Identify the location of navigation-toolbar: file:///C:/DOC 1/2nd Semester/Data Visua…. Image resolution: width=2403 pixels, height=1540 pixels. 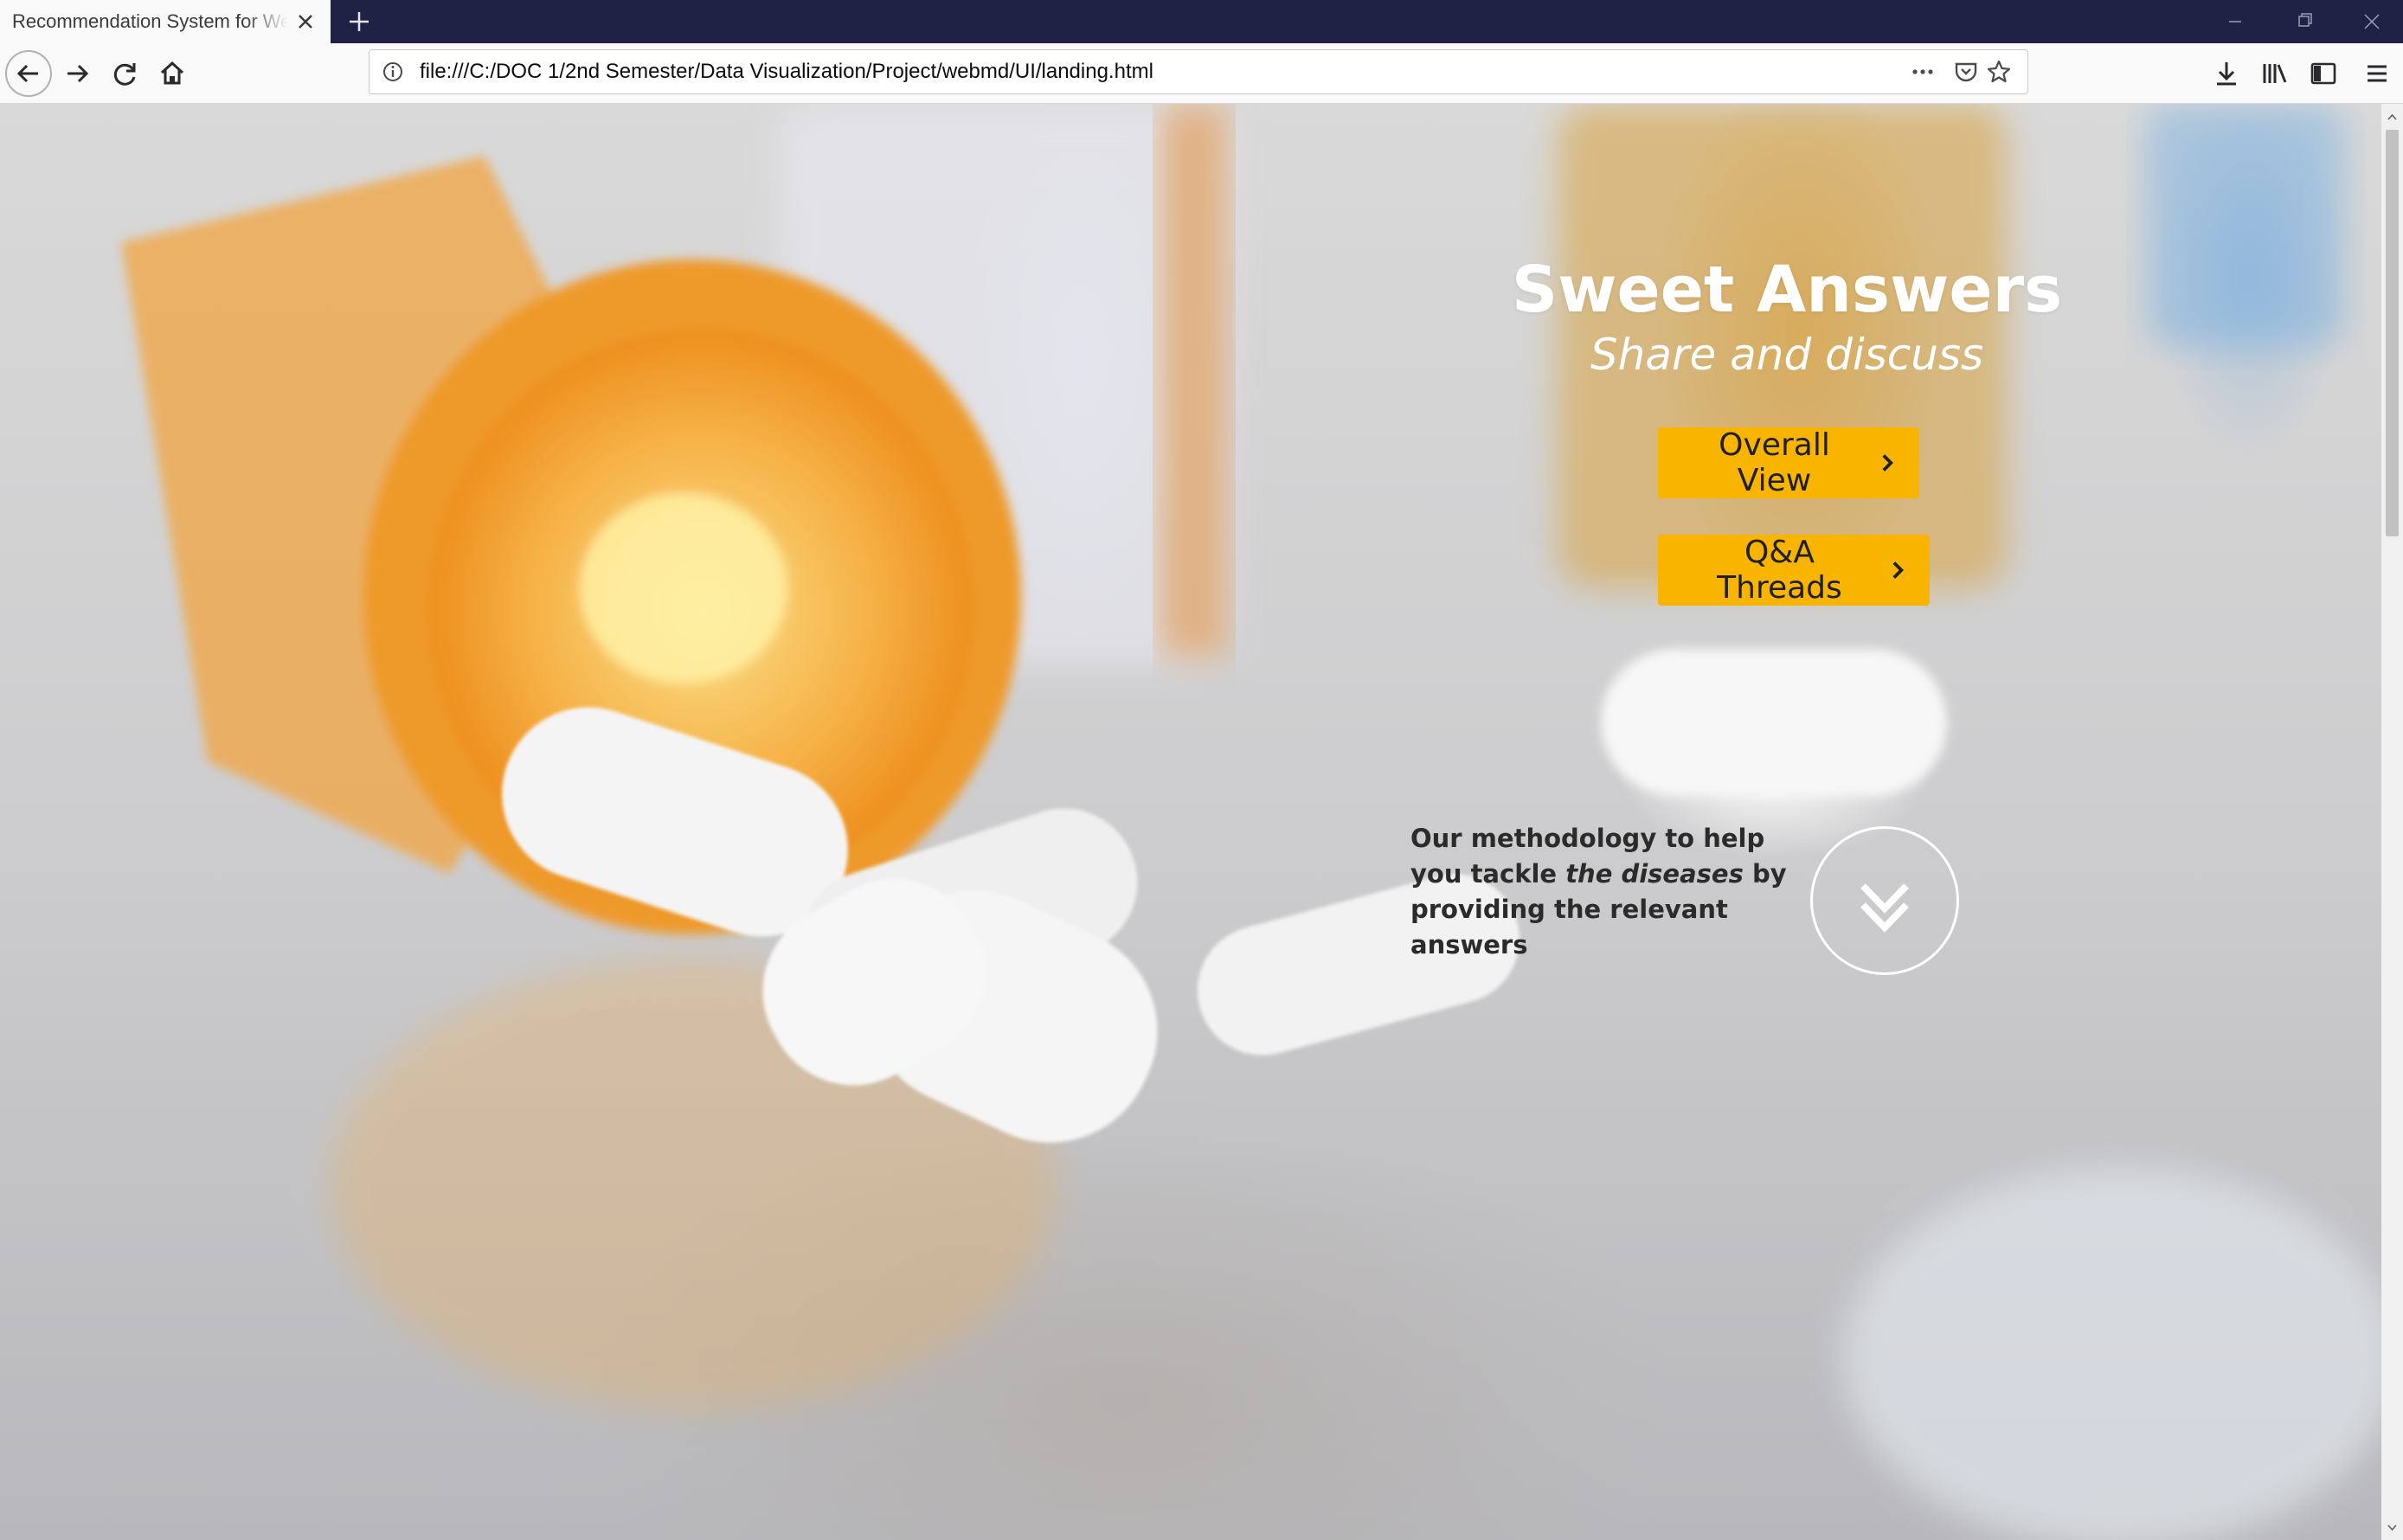
(1201, 73).